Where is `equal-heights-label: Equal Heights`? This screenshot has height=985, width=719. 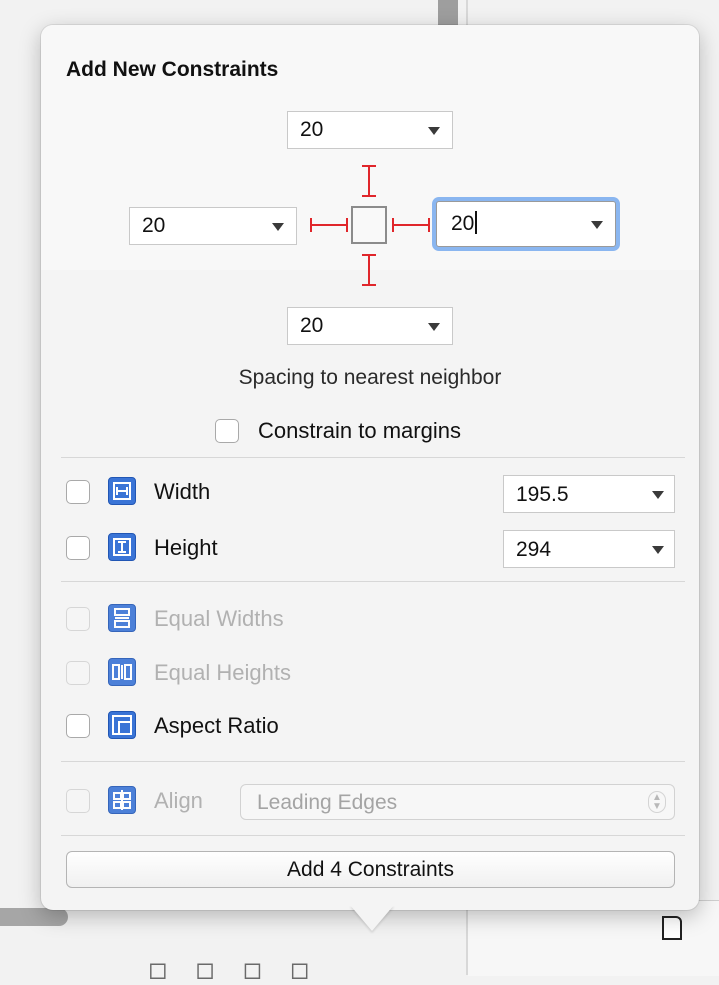 equal-heights-label: Equal Heights is located at coordinates (222, 672).